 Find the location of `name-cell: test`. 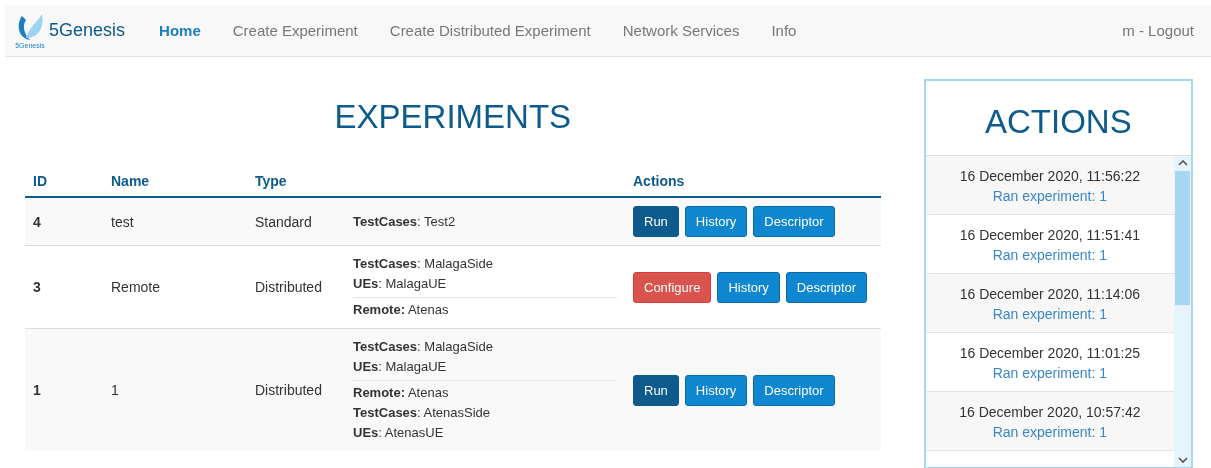

name-cell: test is located at coordinates (122, 221).